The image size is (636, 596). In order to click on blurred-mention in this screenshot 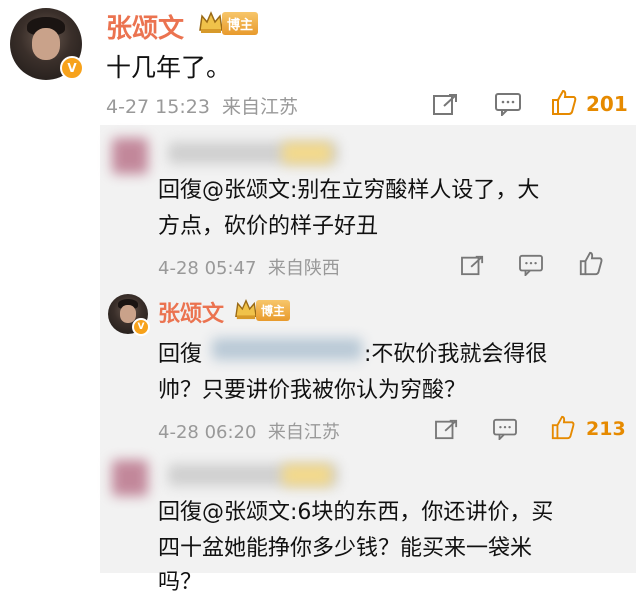, I will do `click(287, 349)`.